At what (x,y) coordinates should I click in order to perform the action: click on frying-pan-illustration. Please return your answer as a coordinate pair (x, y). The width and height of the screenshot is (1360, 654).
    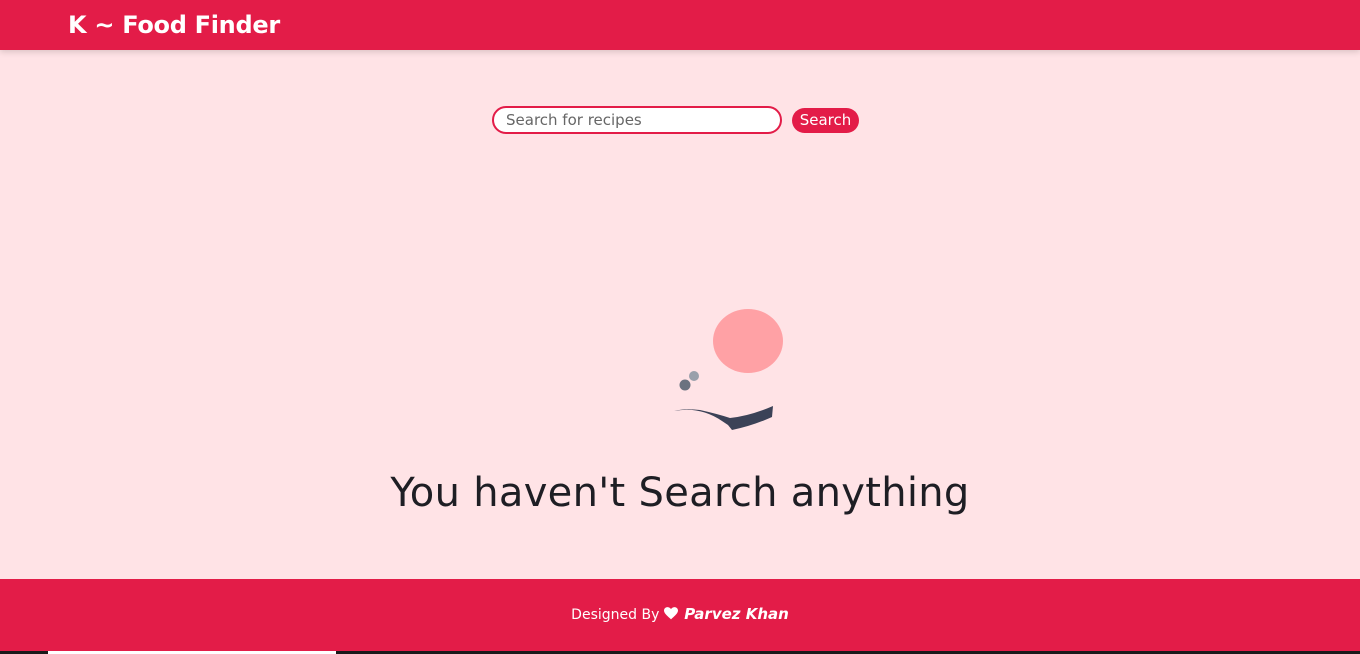
    Looking at the image, I should click on (728, 369).